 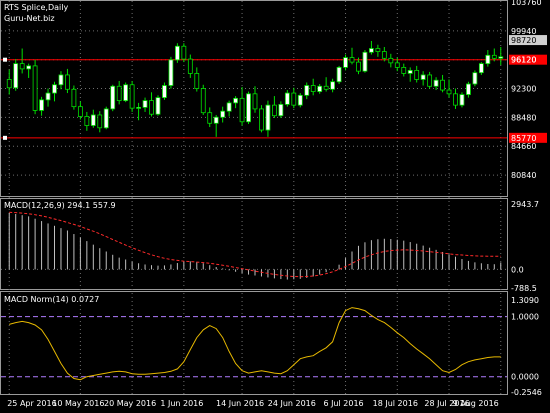 What do you see at coordinates (31, 403) in the screenshot?
I see `x-tick-label: 25 Apr 2016` at bounding box center [31, 403].